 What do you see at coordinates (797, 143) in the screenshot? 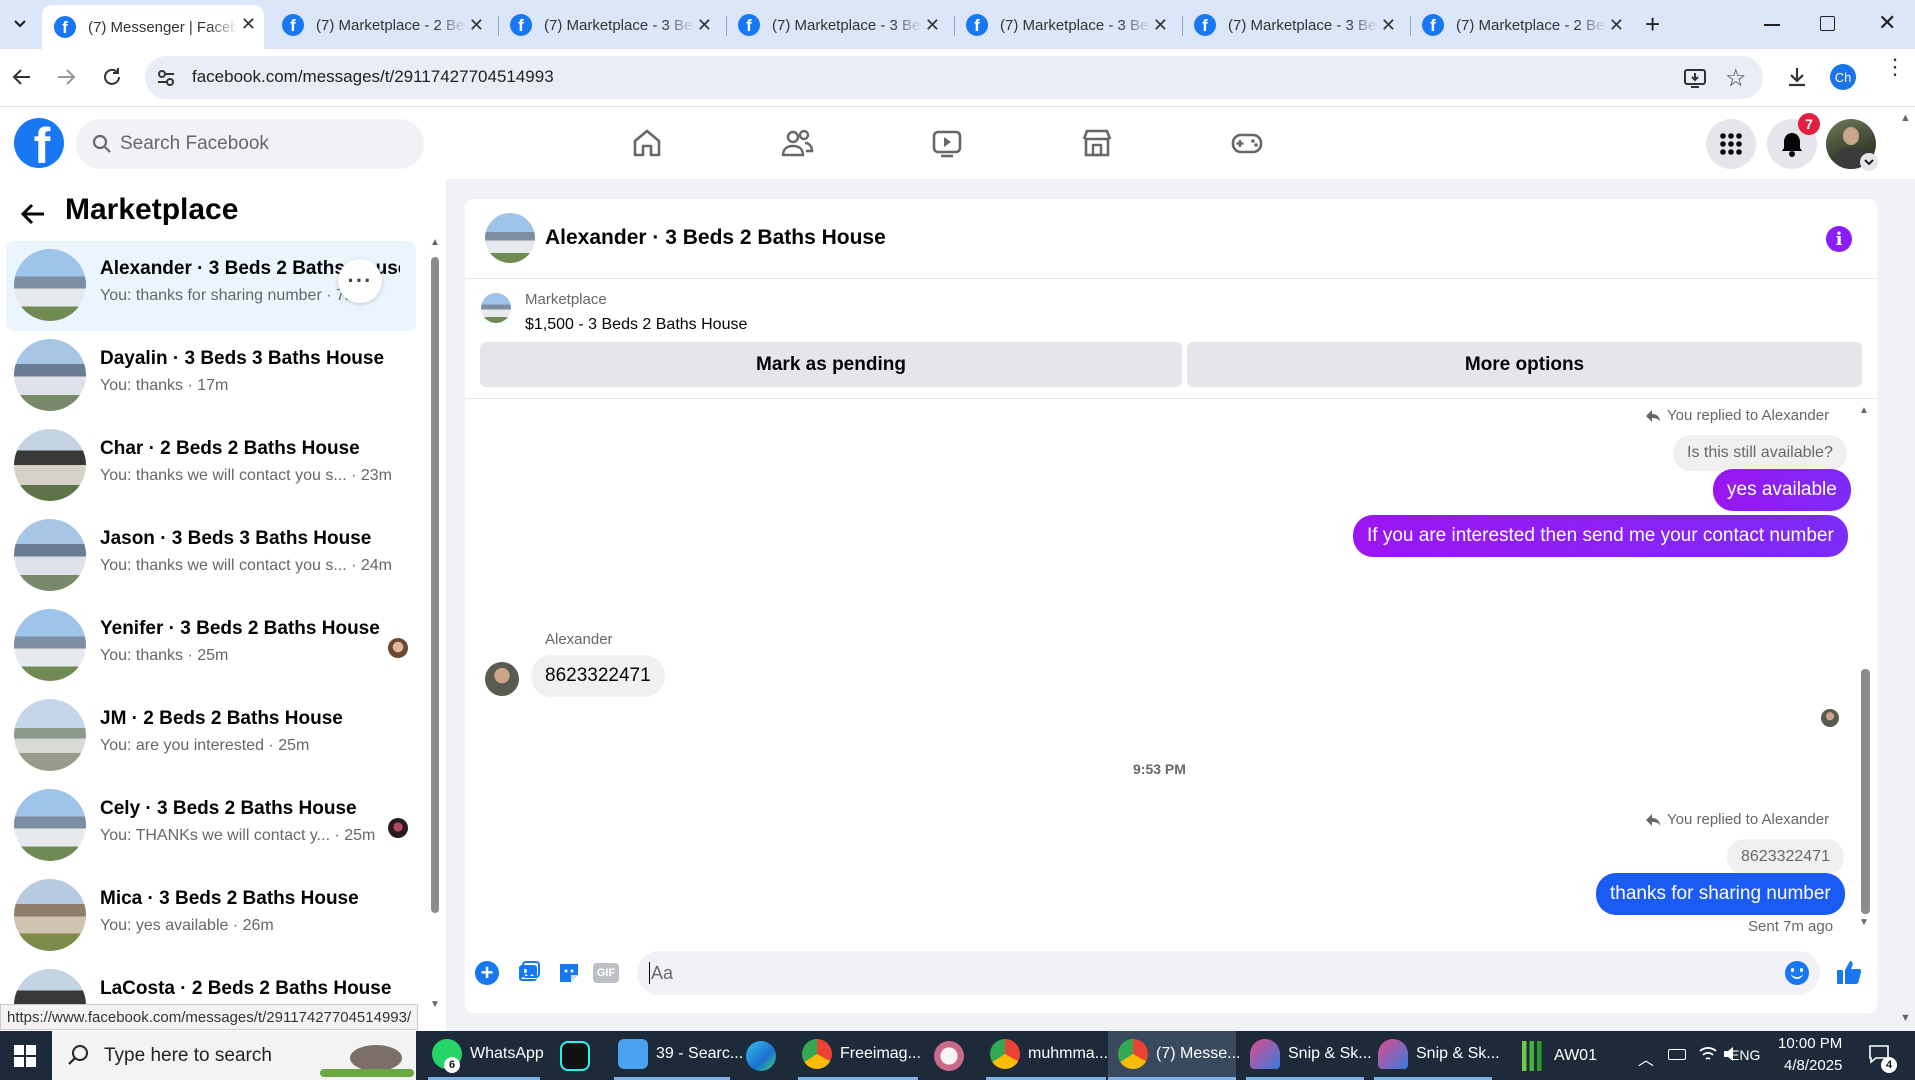
I see `friends-icon` at bounding box center [797, 143].